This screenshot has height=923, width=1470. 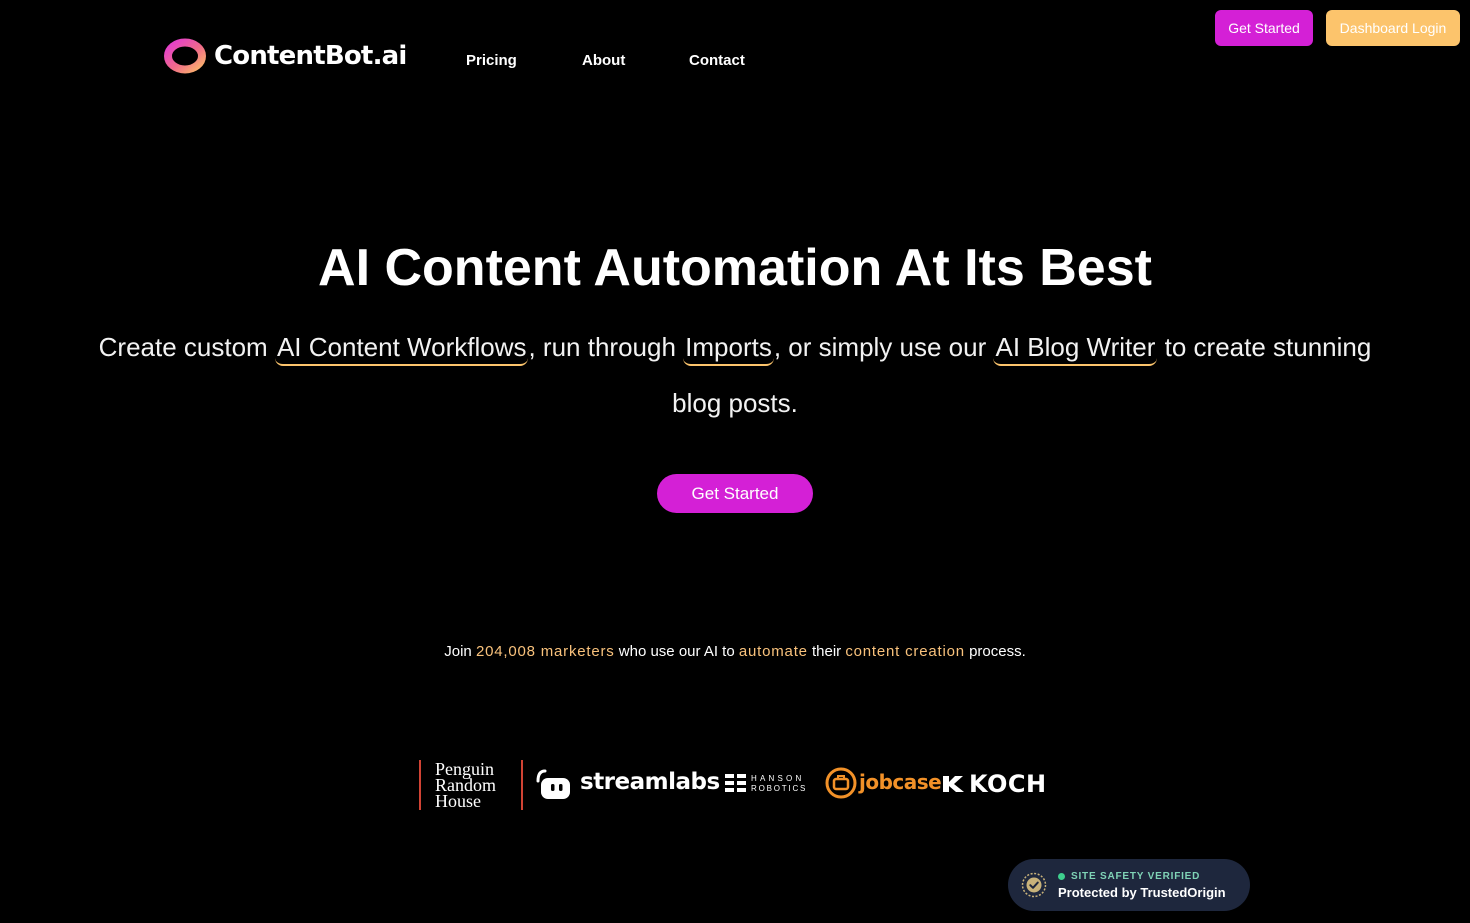 I want to click on imports-link: Imports, so click(x=728, y=348).